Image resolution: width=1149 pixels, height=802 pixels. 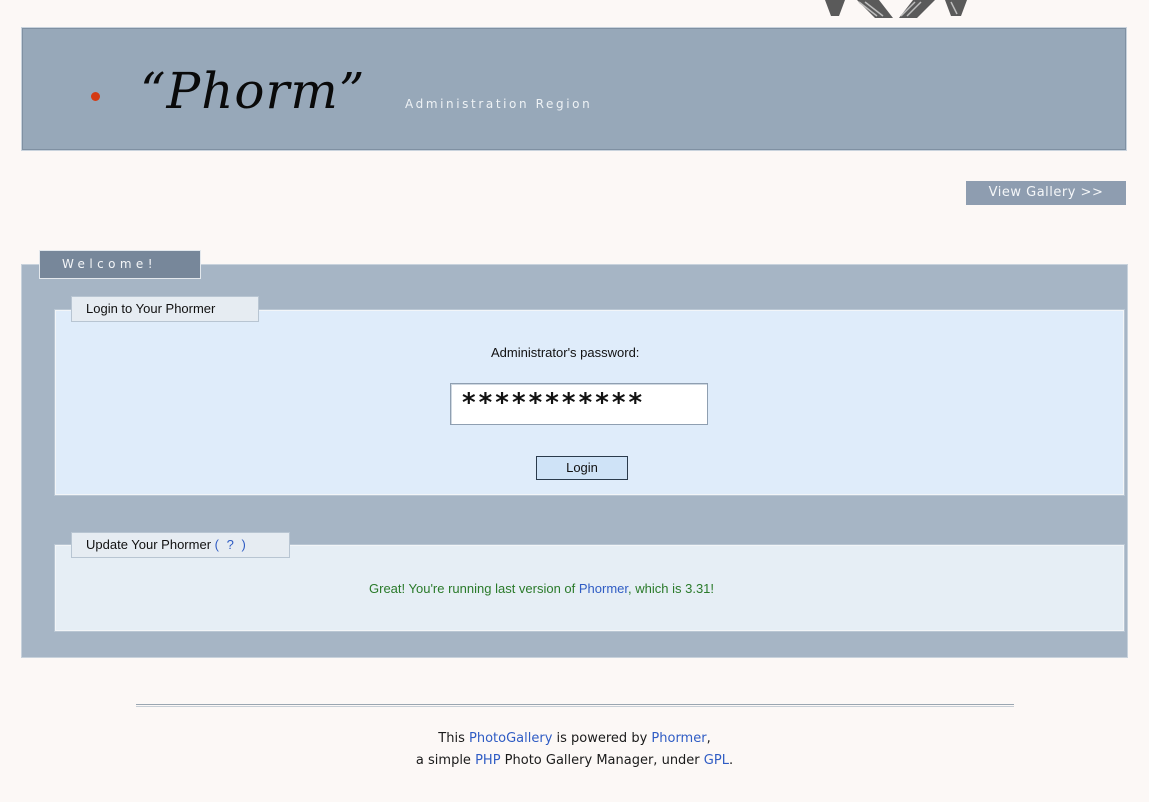 I want to click on login-button: Login, so click(x=582, y=468).